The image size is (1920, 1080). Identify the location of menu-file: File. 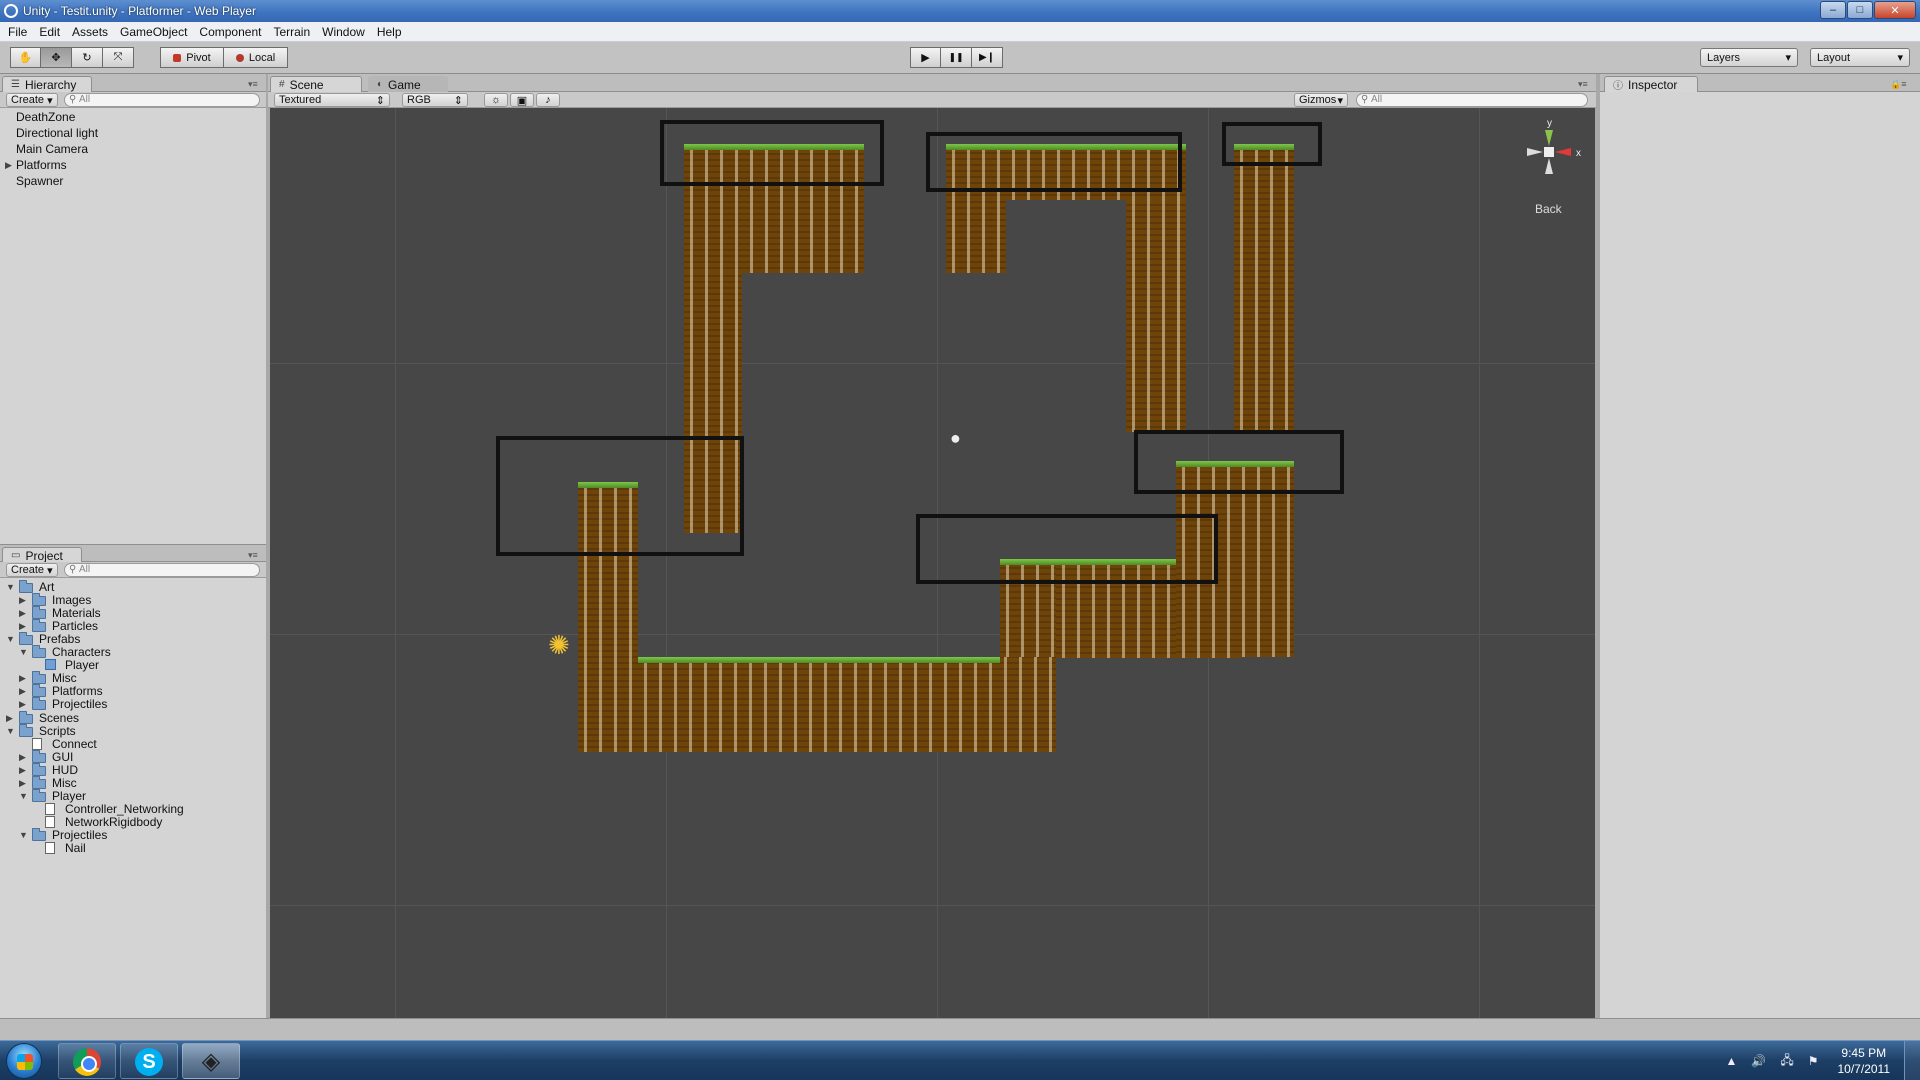
(17, 32).